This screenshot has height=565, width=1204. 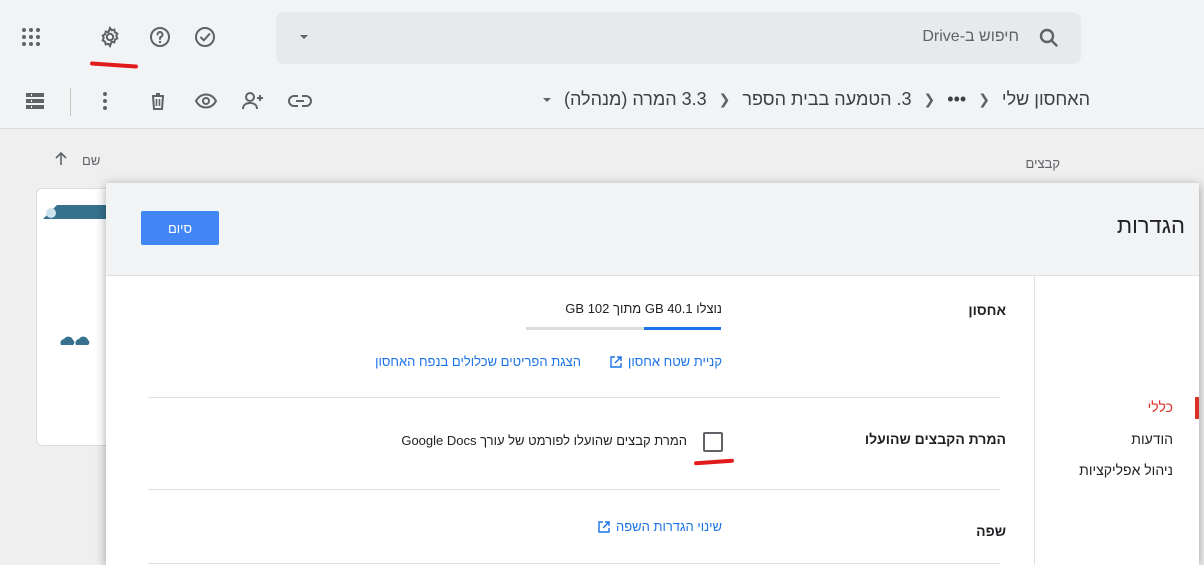 I want to click on share-add-person-icon, so click(x=253, y=101).